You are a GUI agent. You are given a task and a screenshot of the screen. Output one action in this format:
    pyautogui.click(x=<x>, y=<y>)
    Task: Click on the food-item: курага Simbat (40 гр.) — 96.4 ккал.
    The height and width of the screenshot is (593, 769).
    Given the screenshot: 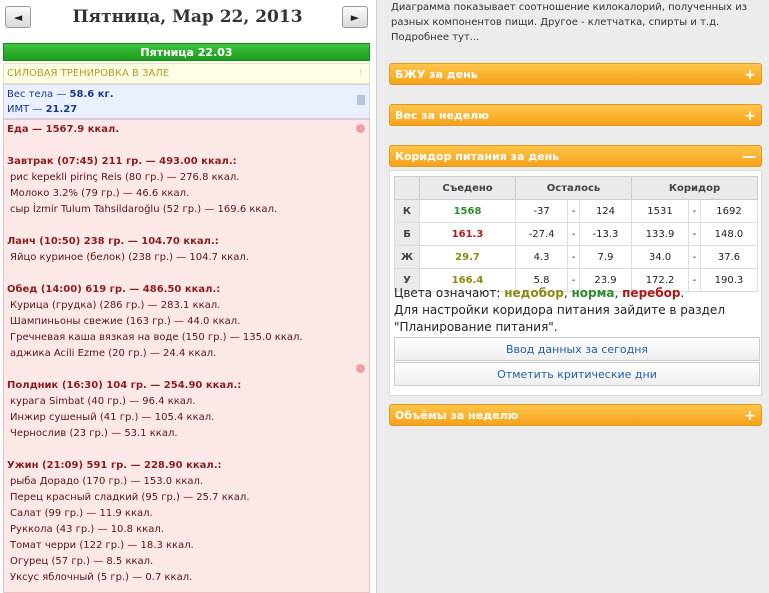 What is the action you would take?
    pyautogui.click(x=186, y=402)
    